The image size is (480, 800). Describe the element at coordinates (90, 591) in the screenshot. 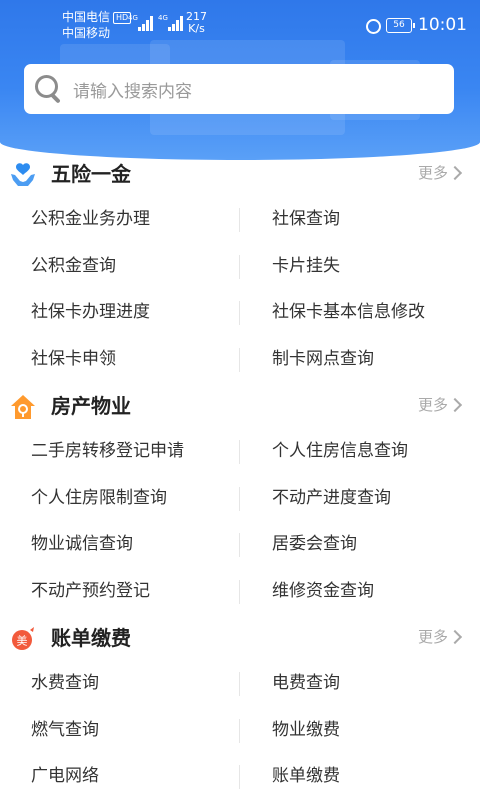

I see `service-item: 不动产预约登记` at that location.